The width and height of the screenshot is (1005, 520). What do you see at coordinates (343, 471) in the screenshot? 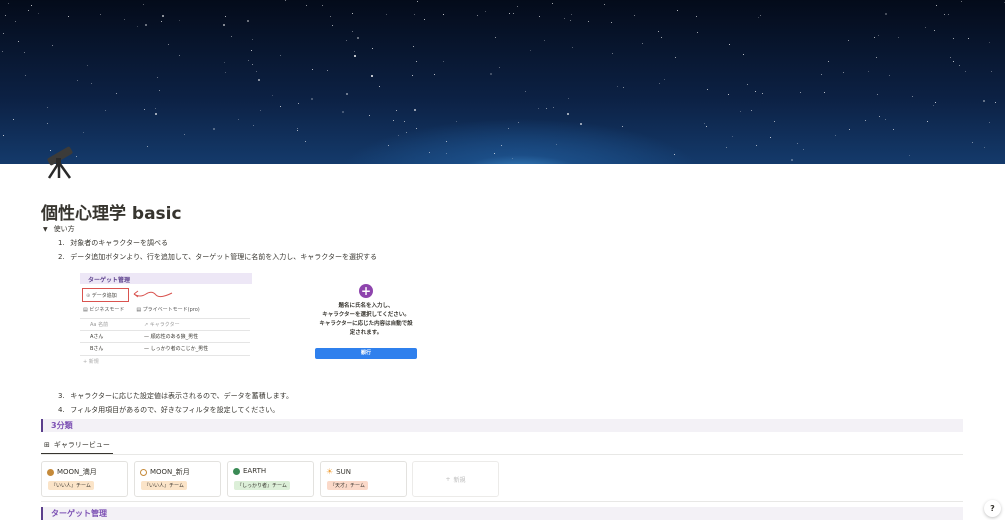
I see `card-title-text: SUN` at bounding box center [343, 471].